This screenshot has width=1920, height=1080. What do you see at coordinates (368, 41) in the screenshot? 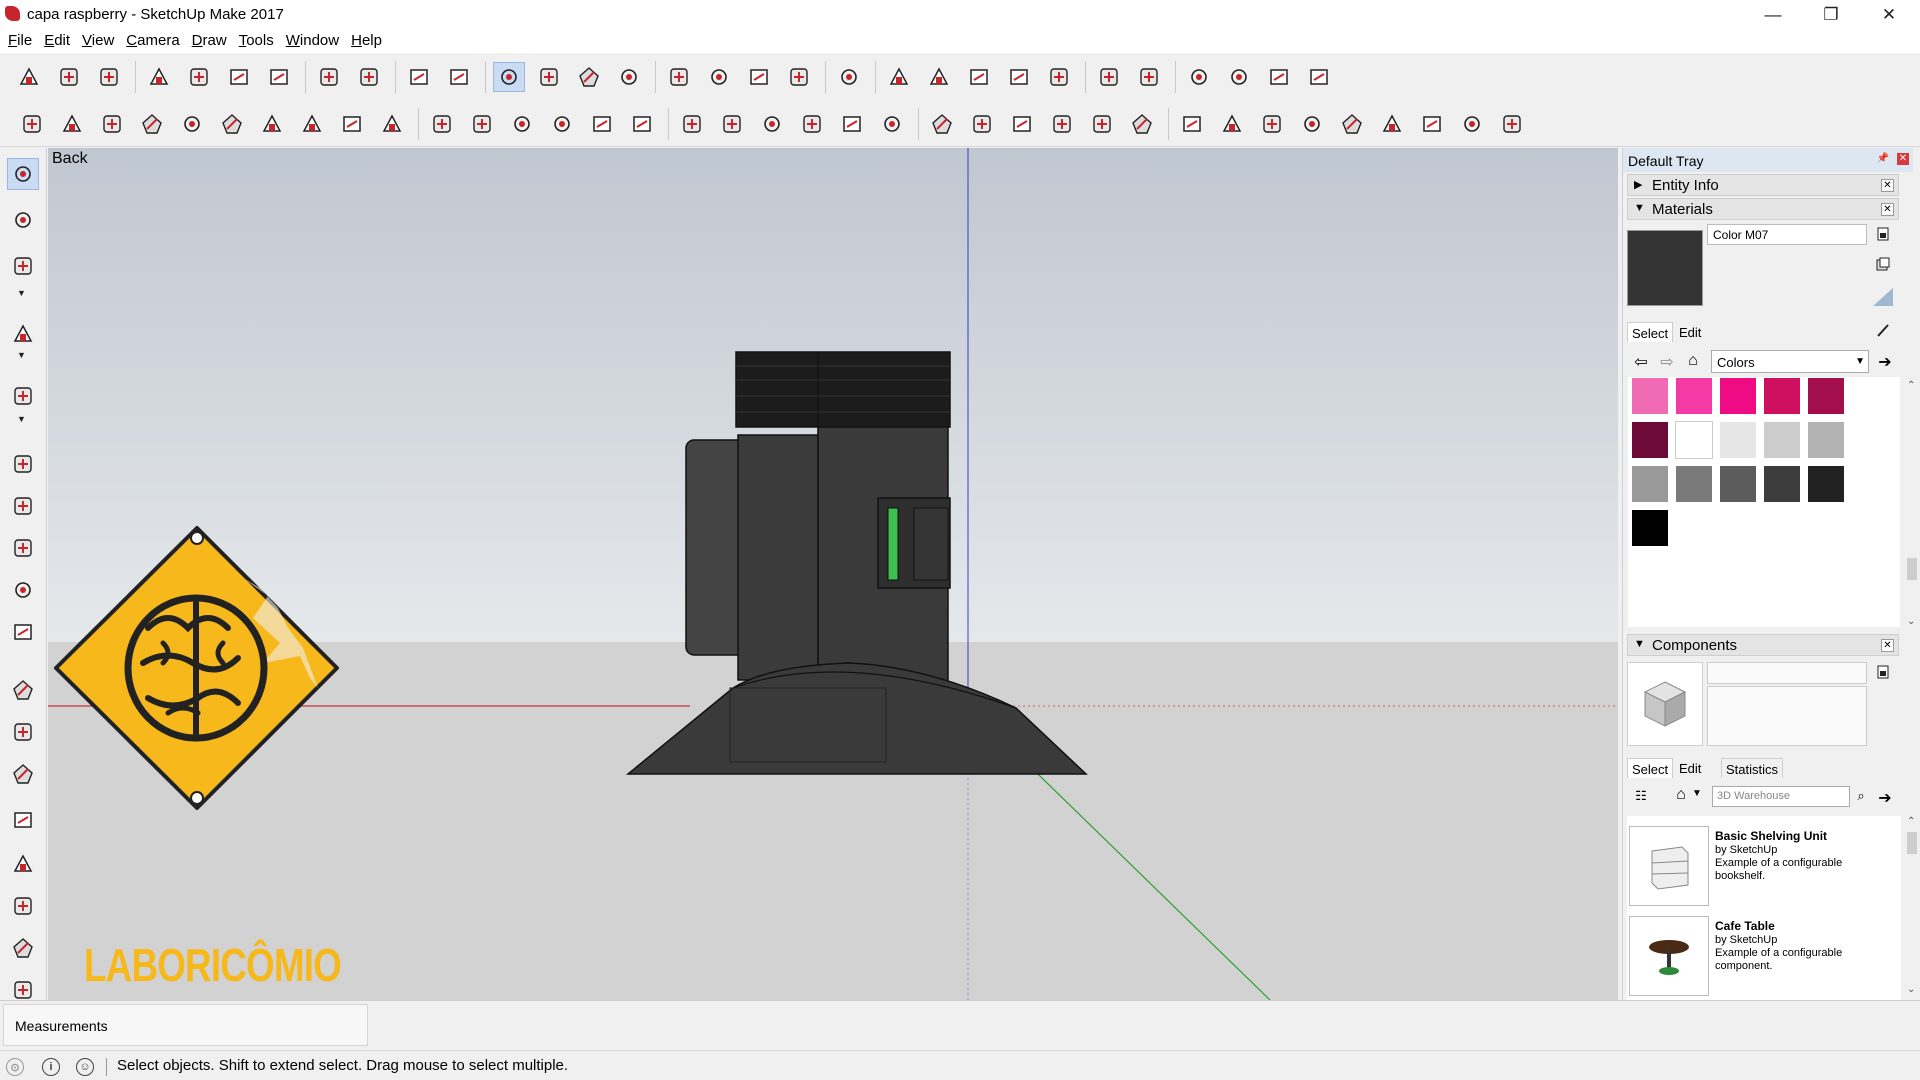
I see `menu-help: Help` at bounding box center [368, 41].